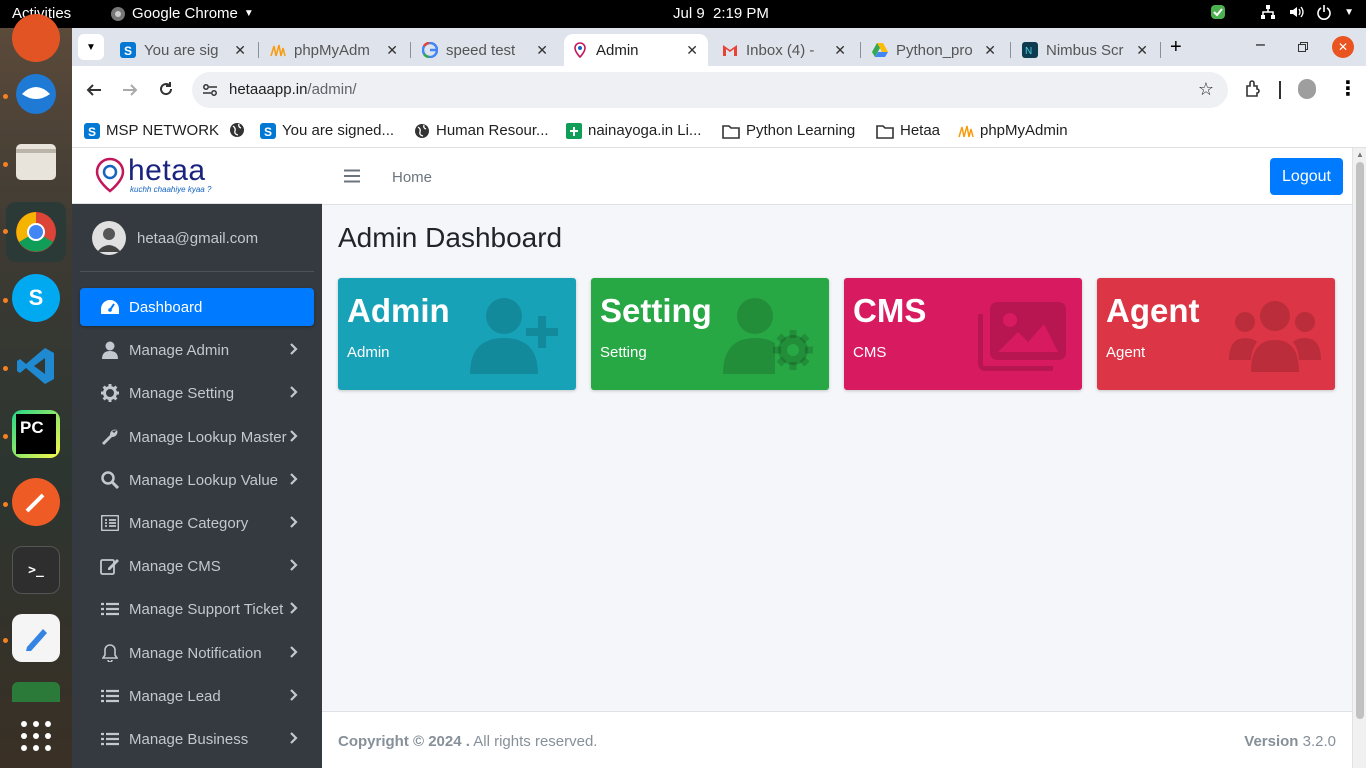  I want to click on address-bar: hetaaapp.in/admin/ ☆, so click(710, 90).